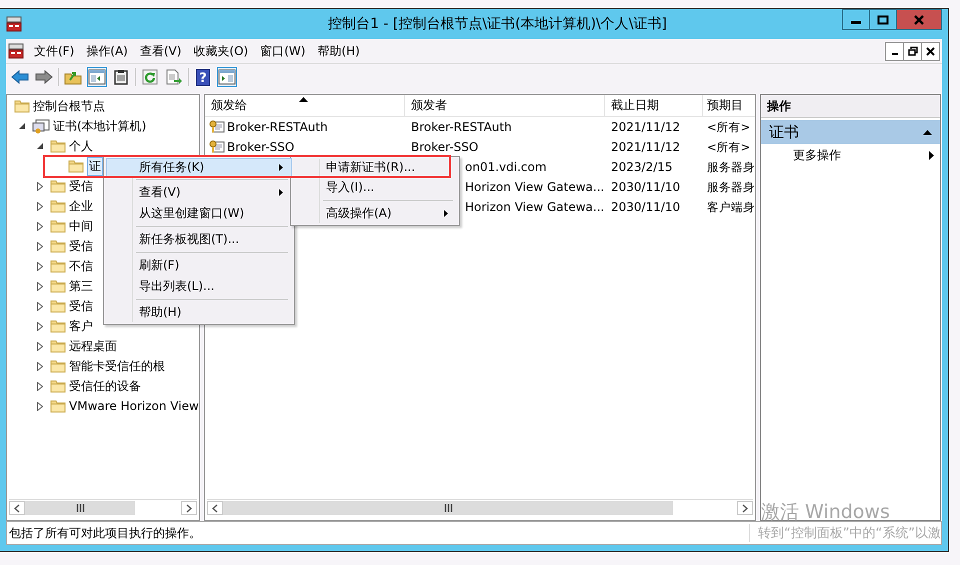  I want to click on column-header: 预期目, so click(729, 105).